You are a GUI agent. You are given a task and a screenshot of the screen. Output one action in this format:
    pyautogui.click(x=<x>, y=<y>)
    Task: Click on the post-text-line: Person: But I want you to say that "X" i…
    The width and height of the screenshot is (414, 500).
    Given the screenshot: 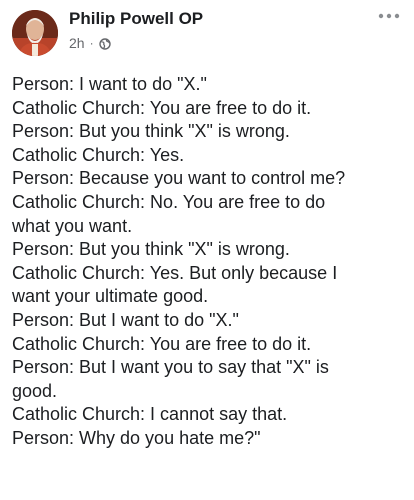 What is the action you would take?
    pyautogui.click(x=170, y=367)
    